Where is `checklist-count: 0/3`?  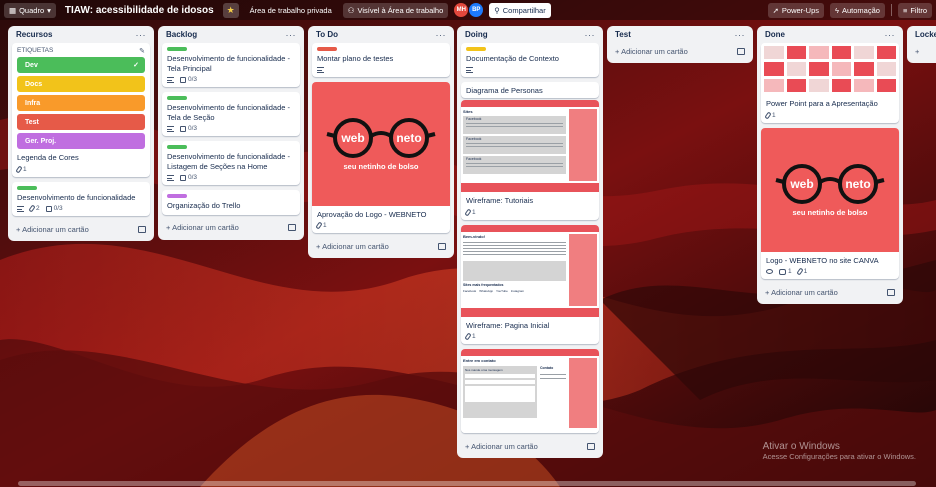
checklist-count: 0/3 is located at coordinates (58, 208).